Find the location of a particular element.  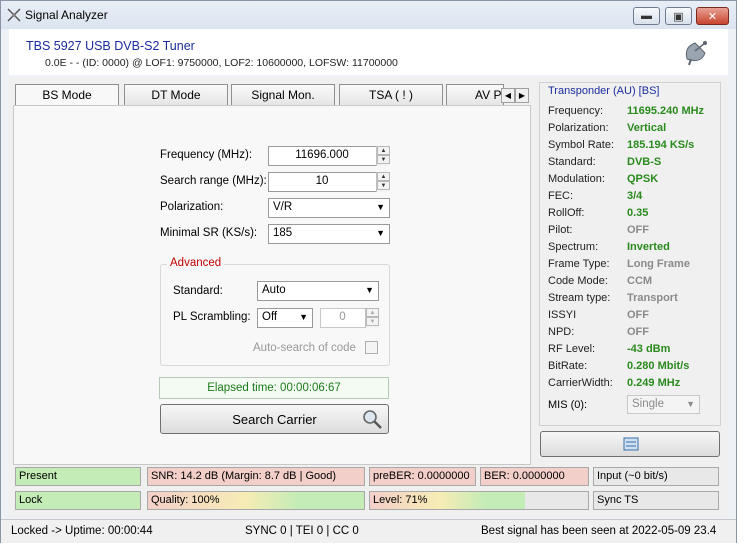

polarization-select: V/R ▼ is located at coordinates (329, 208).